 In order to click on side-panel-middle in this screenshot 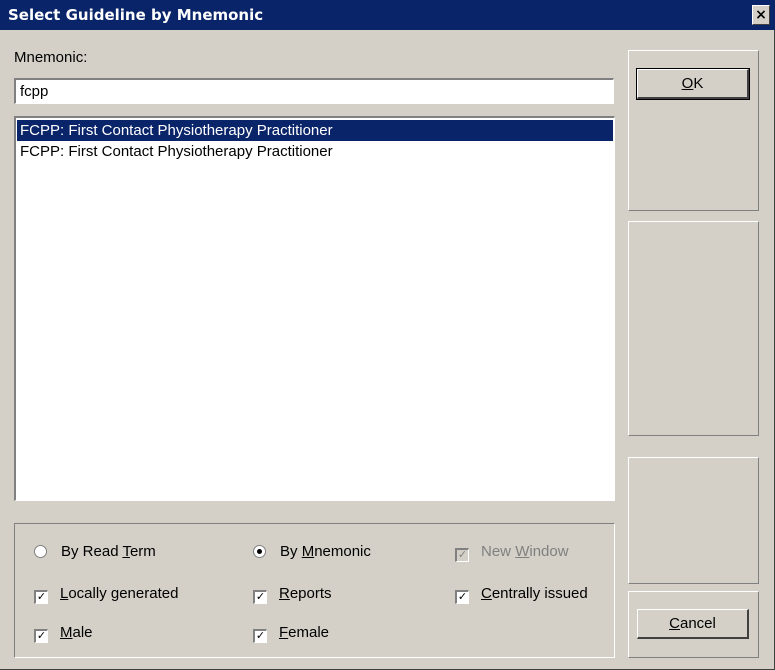, I will do `click(693, 328)`.